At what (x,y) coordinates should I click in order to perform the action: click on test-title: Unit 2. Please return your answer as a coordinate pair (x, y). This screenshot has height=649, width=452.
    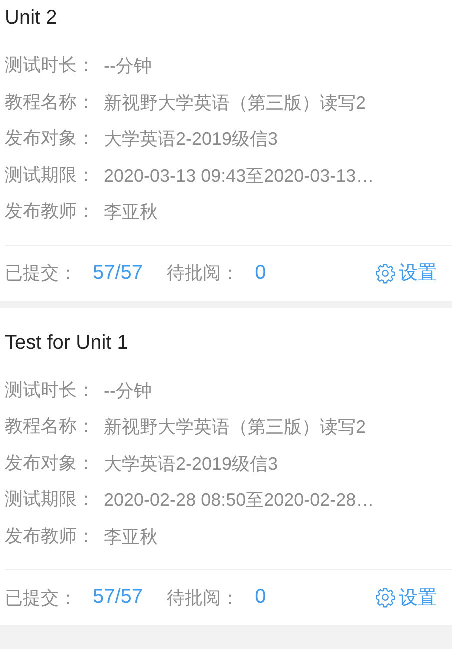
    Looking at the image, I should click on (31, 18).